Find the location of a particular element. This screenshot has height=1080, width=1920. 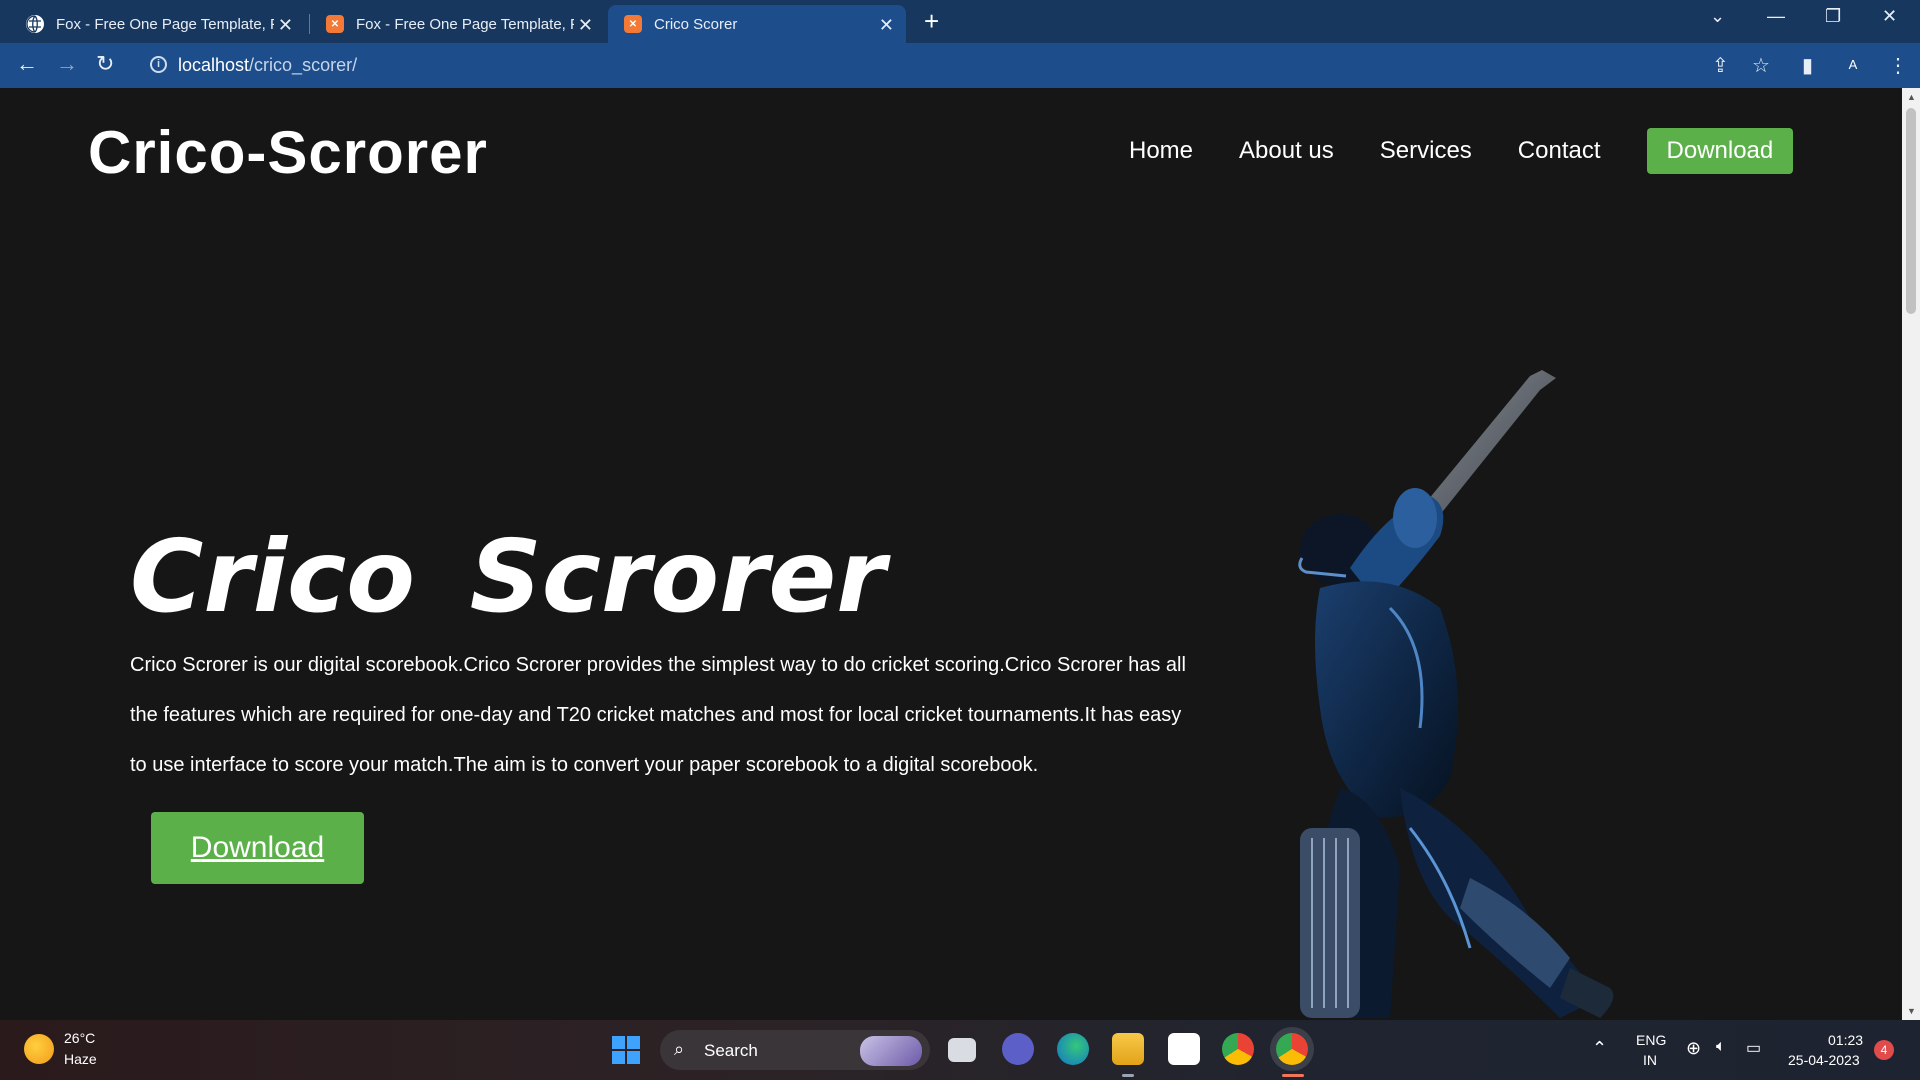

running-indicator is located at coordinates (1128, 1075).